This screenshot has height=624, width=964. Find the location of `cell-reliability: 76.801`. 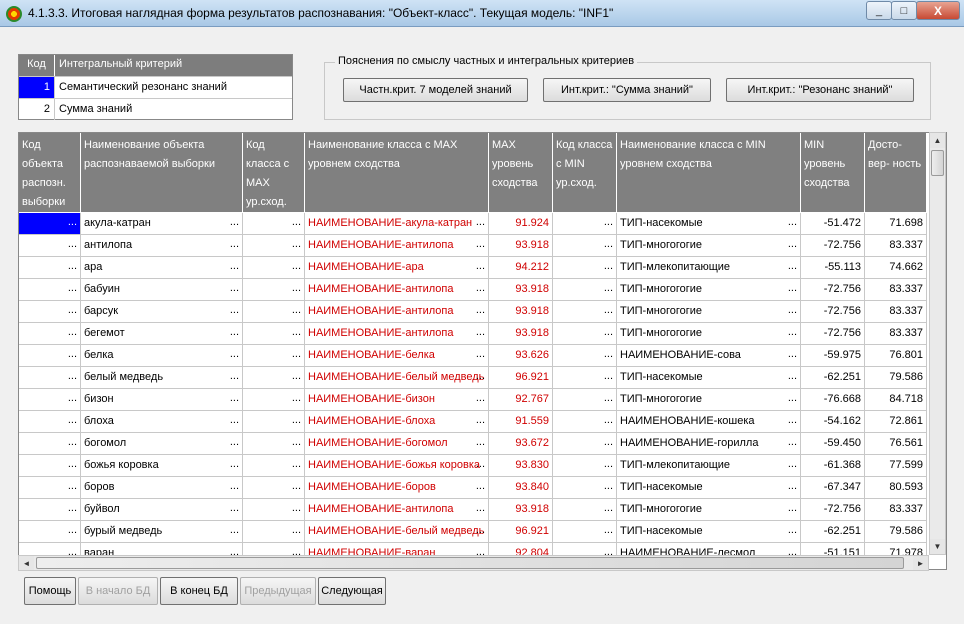

cell-reliability: 76.801 is located at coordinates (896, 356).